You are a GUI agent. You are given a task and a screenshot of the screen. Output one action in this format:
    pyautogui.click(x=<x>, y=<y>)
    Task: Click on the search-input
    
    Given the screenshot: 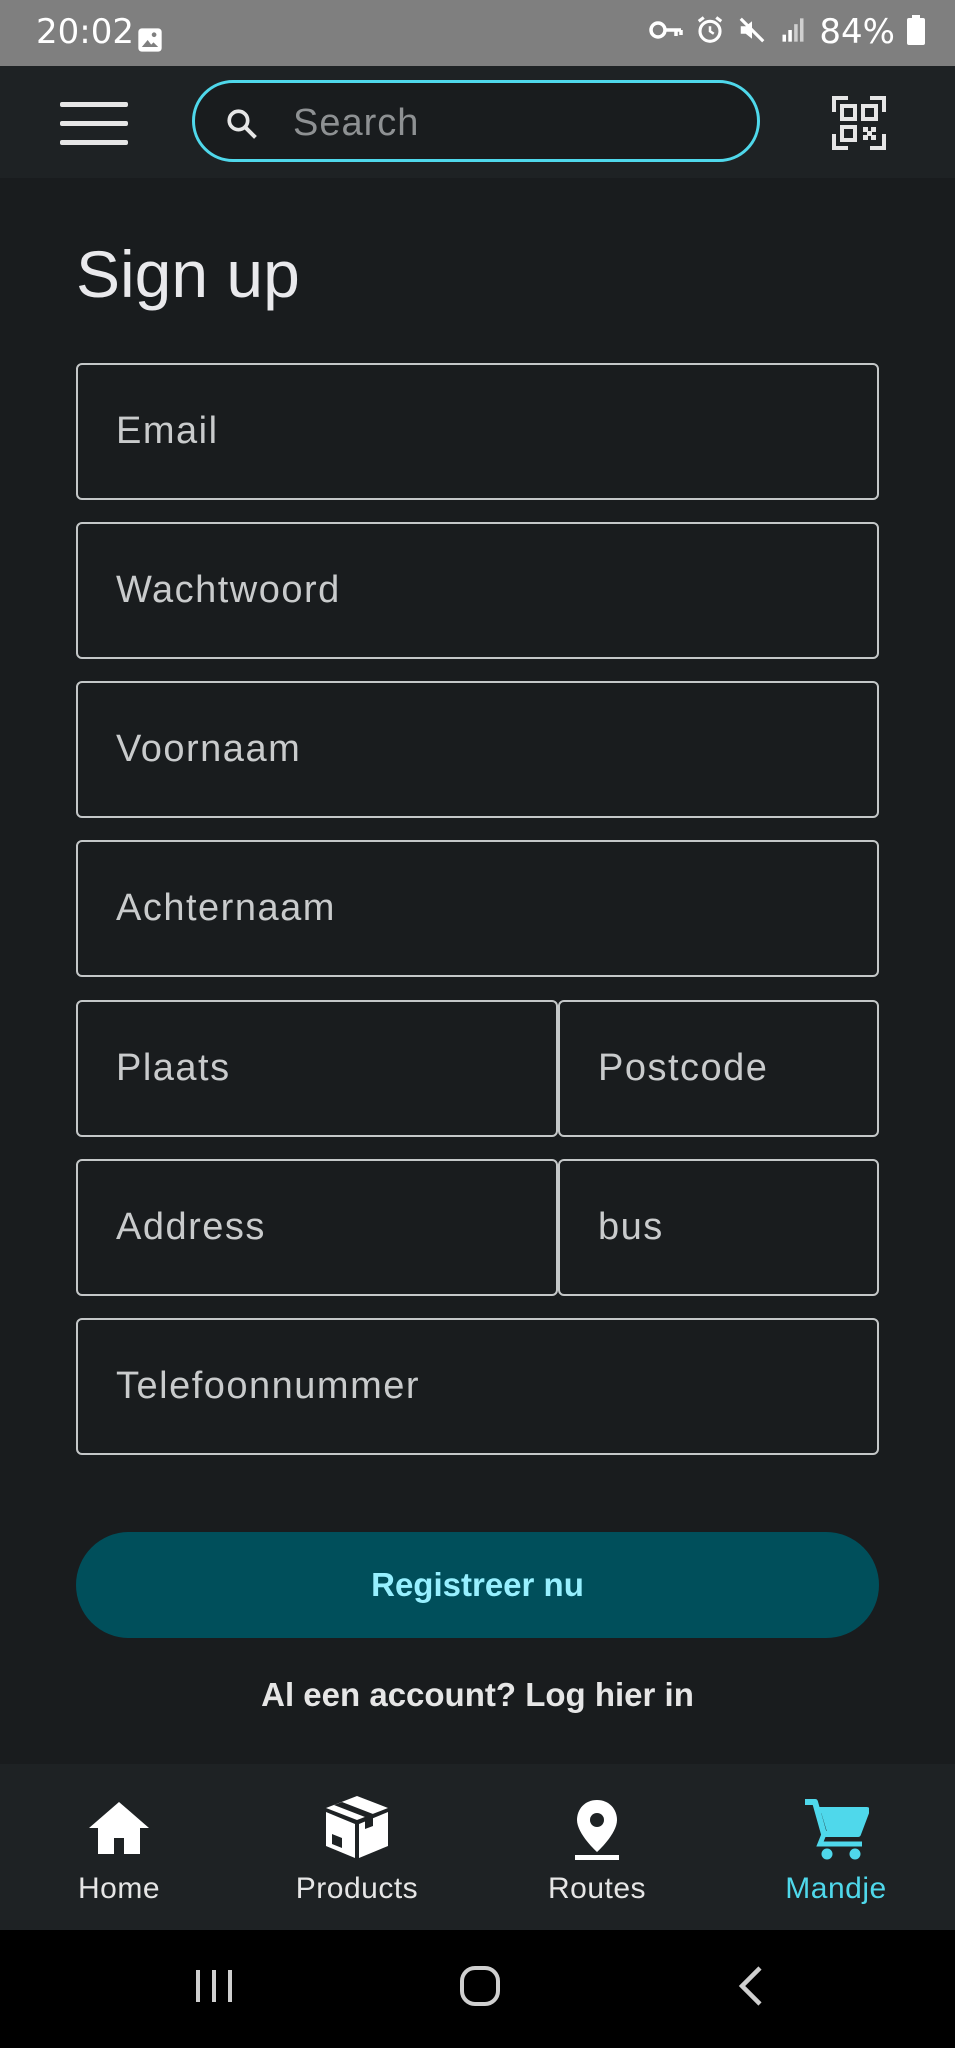 What is the action you would take?
    pyautogui.click(x=513, y=123)
    